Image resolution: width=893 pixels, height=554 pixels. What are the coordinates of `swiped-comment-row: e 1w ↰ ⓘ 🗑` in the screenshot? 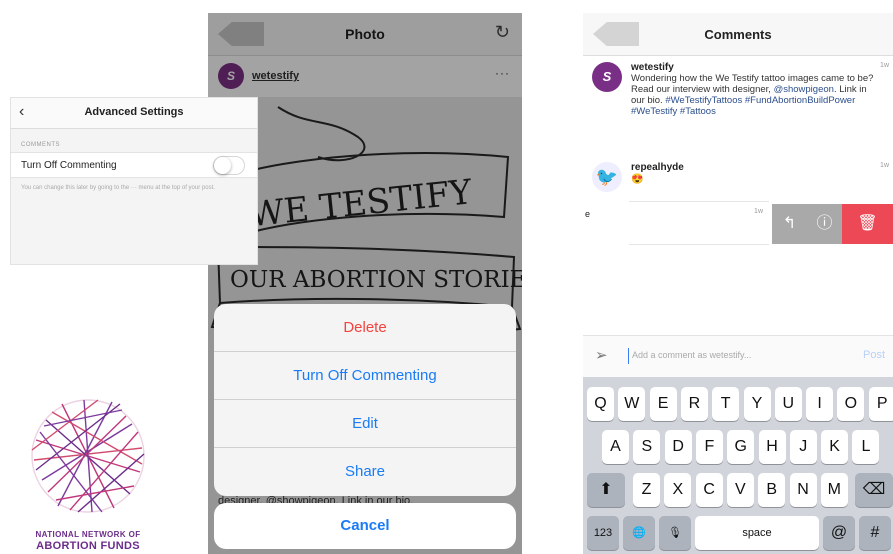 It's located at (738, 223).